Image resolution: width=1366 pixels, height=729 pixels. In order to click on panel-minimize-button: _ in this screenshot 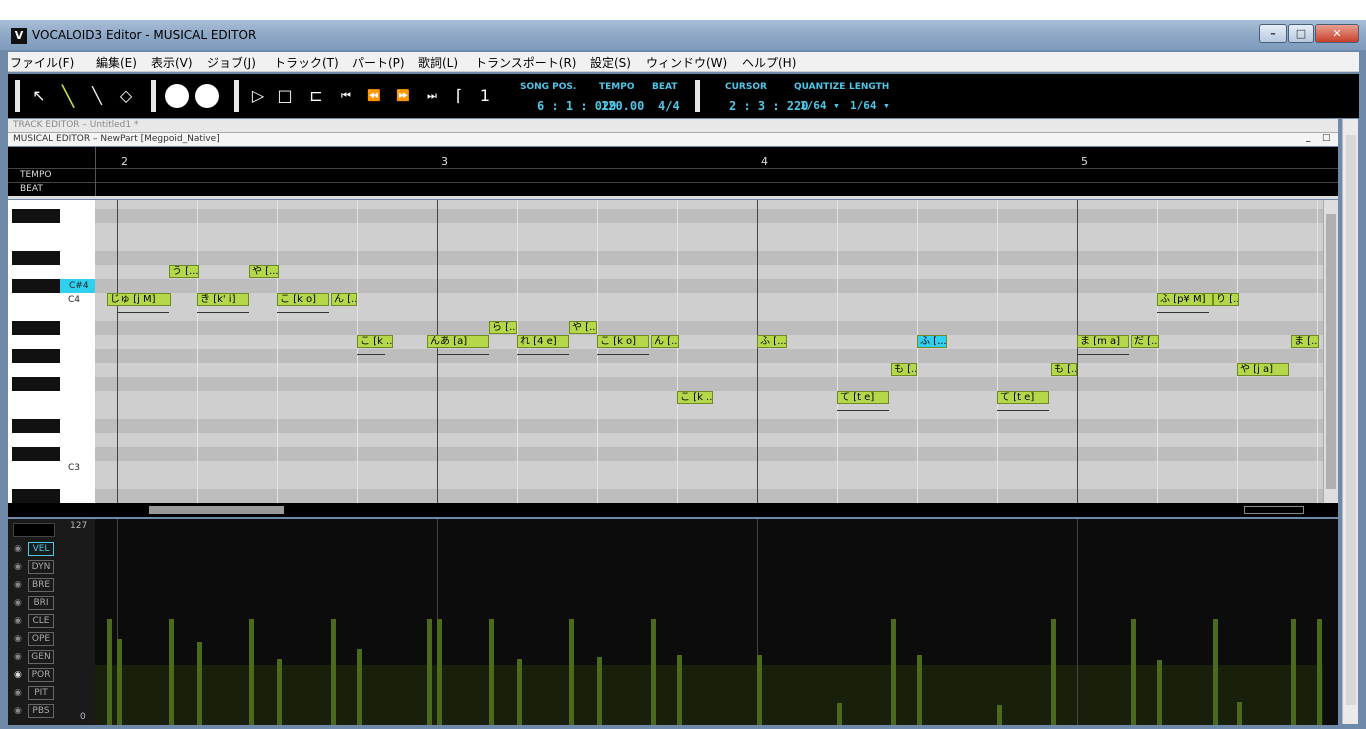, I will do `click(1308, 138)`.